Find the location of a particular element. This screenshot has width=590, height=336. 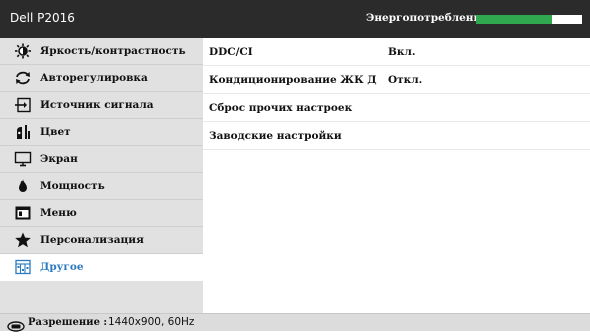

brightness-icon is located at coordinates (23, 51).